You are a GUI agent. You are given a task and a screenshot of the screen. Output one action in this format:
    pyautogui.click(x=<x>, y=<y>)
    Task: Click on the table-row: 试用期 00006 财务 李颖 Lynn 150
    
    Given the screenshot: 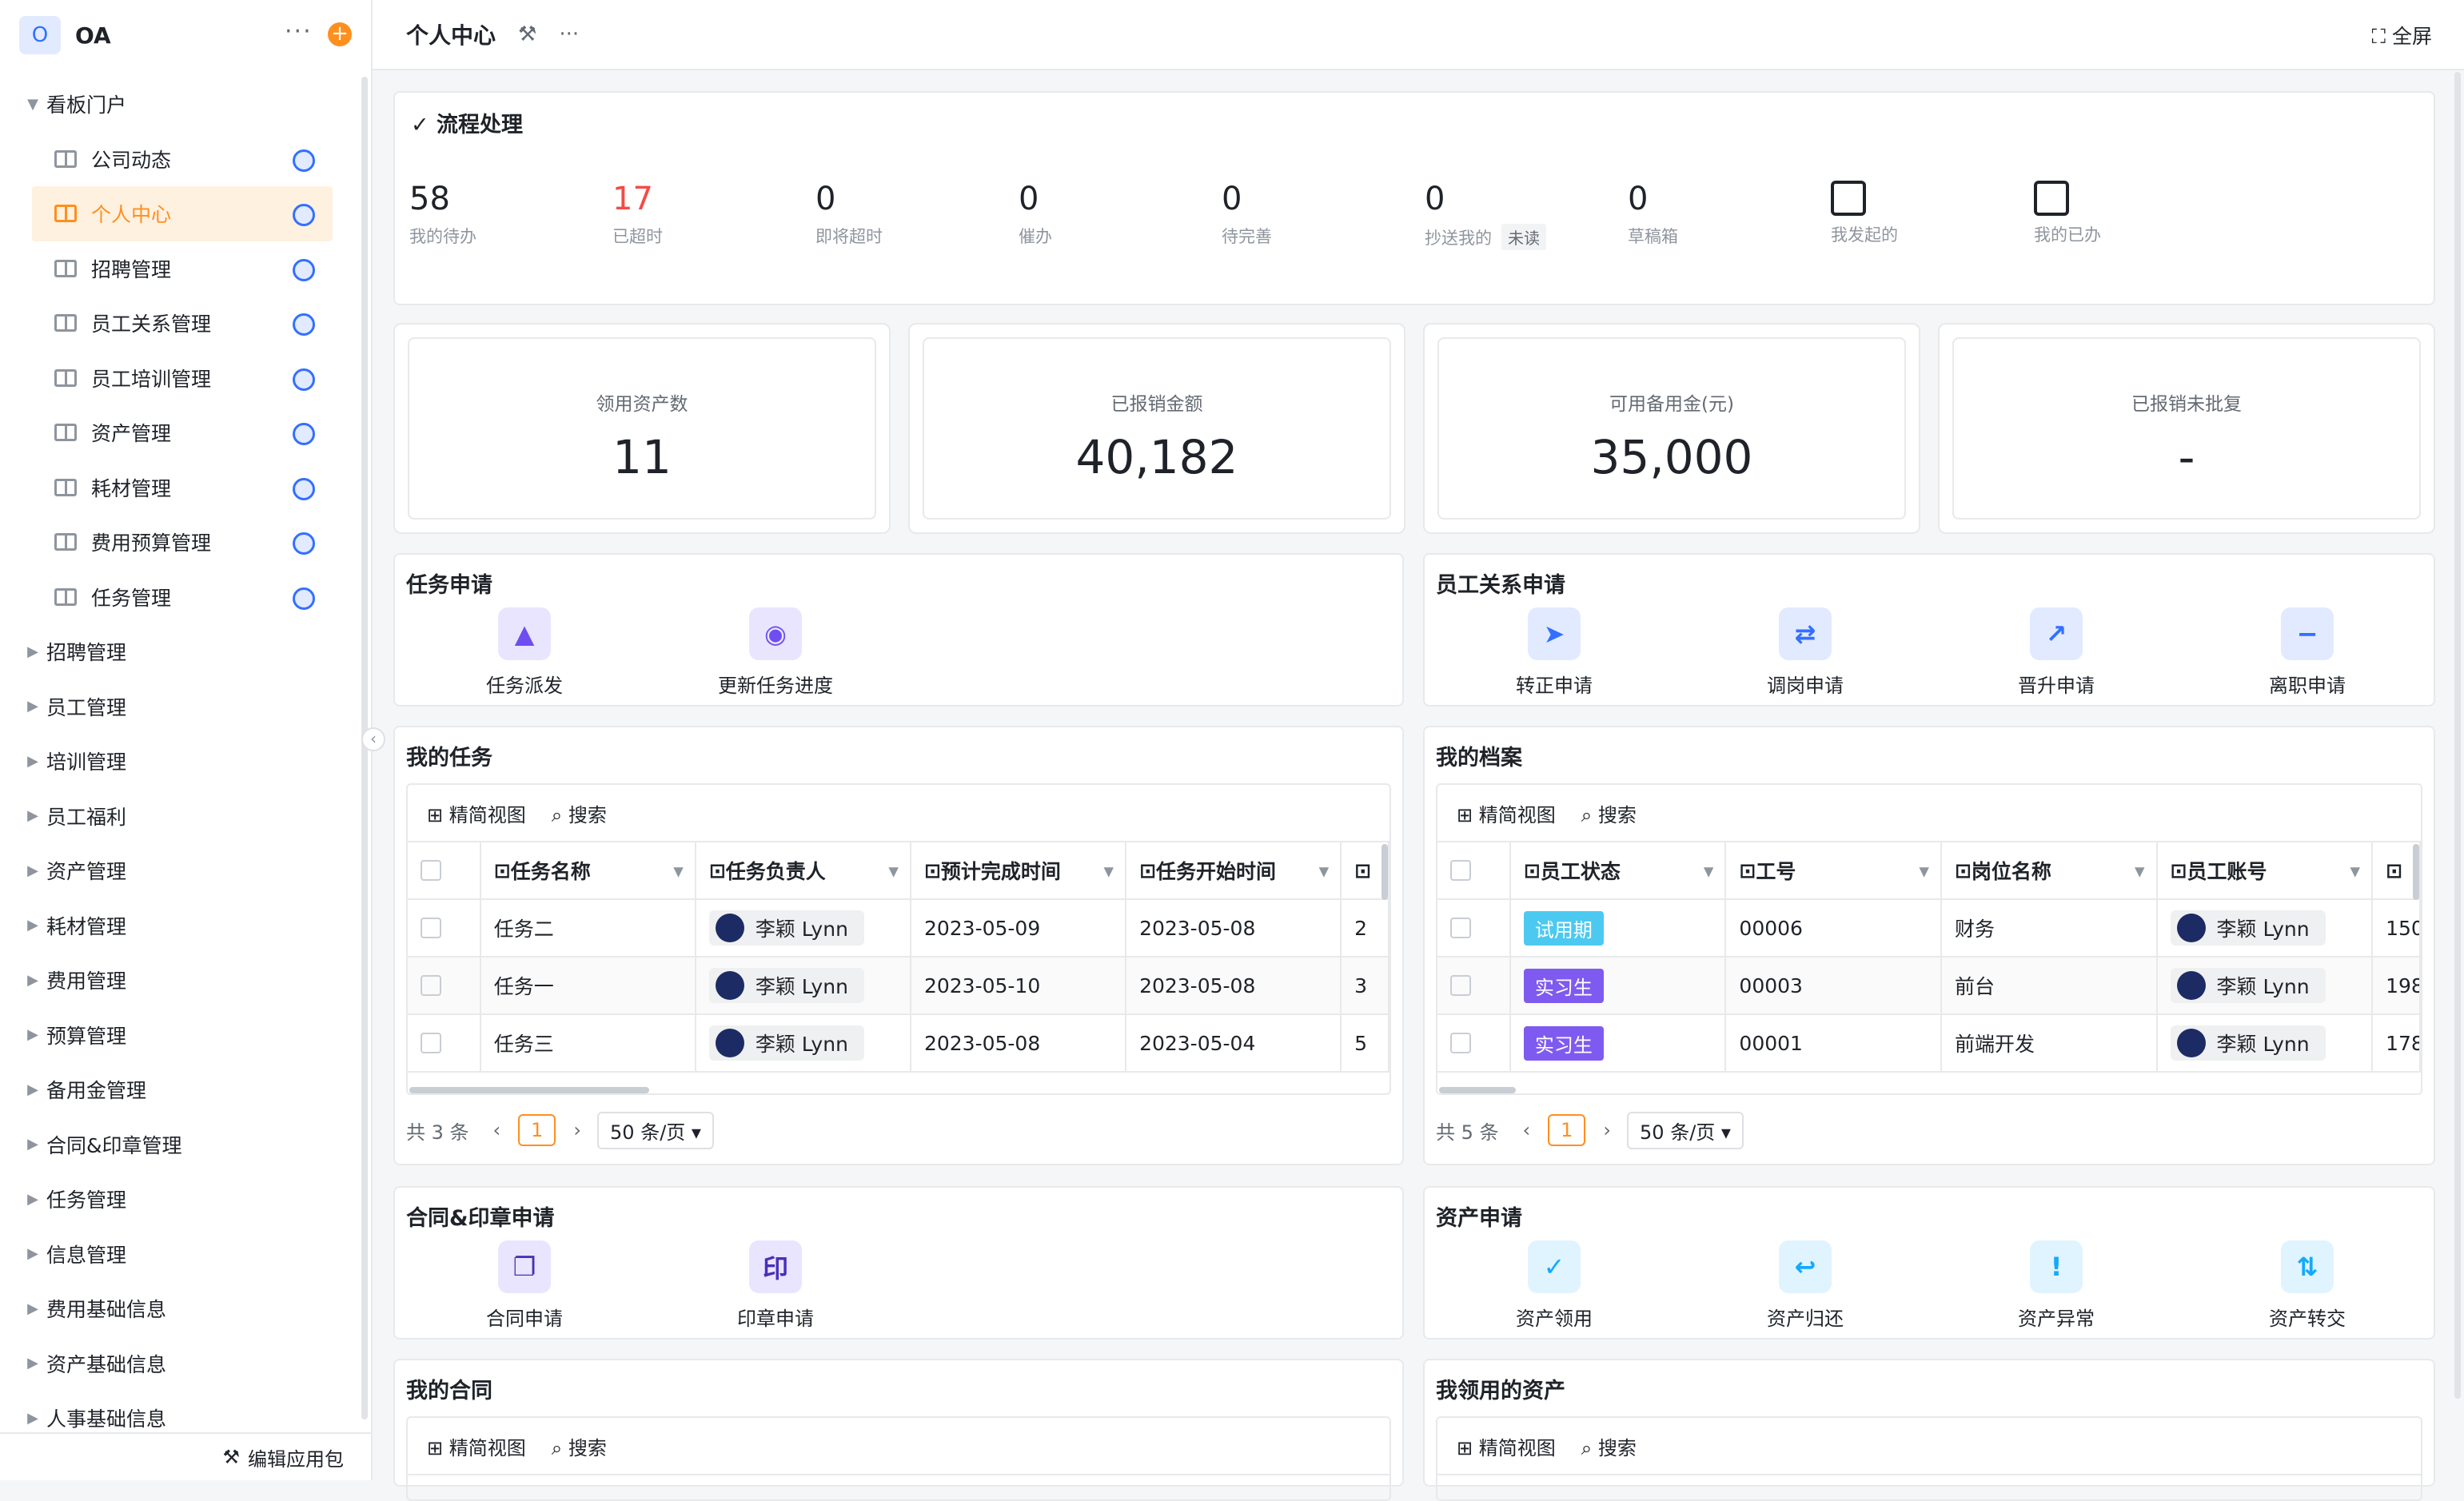 What is the action you would take?
    pyautogui.click(x=1929, y=929)
    